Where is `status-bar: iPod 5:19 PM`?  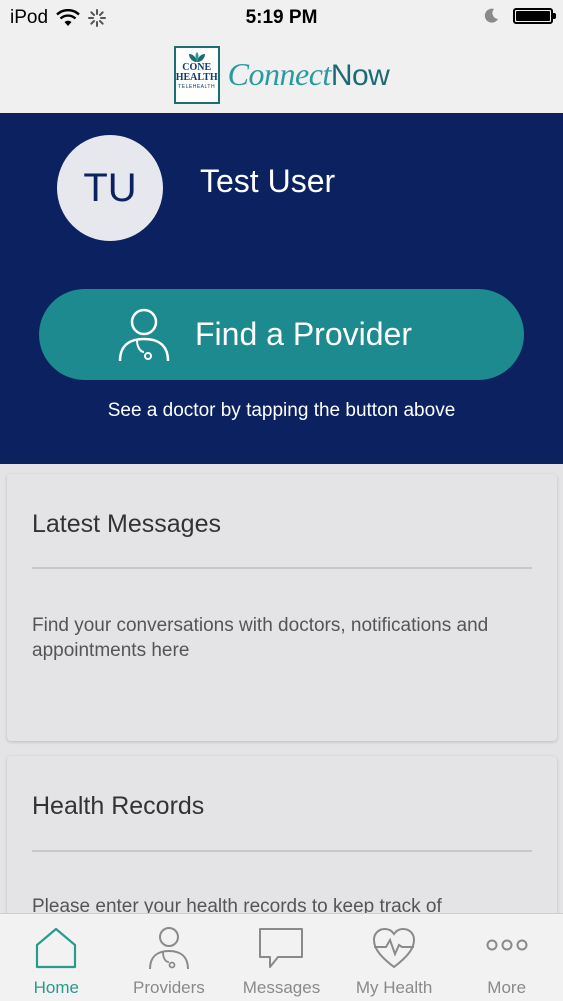
status-bar: iPod 5:19 PM is located at coordinates (281, 18).